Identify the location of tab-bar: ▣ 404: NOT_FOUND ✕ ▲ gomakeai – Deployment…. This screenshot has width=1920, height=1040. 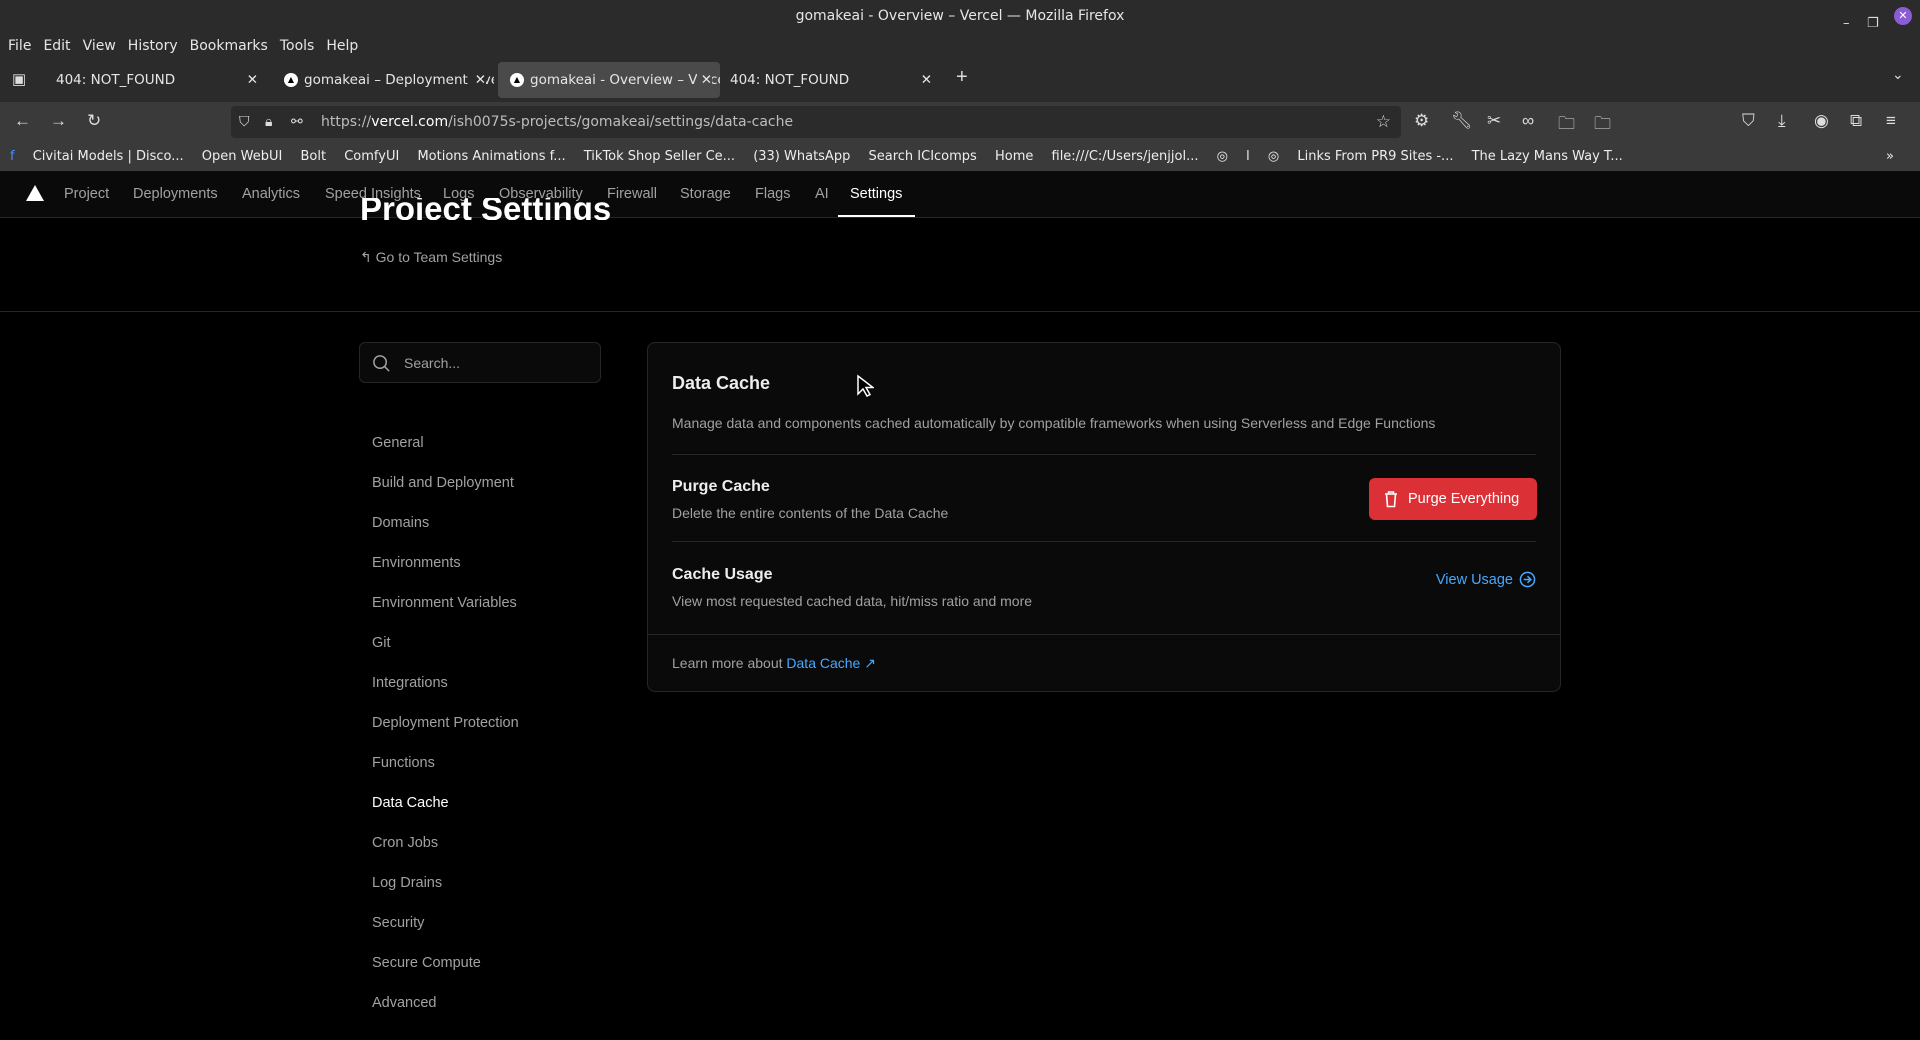
(960, 80).